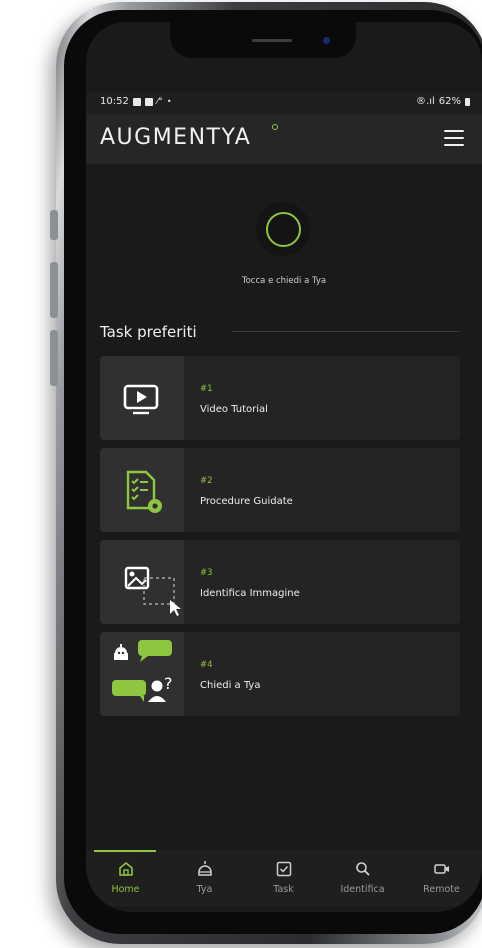 The image size is (482, 948). I want to click on nav-label: Tya, so click(204, 889).